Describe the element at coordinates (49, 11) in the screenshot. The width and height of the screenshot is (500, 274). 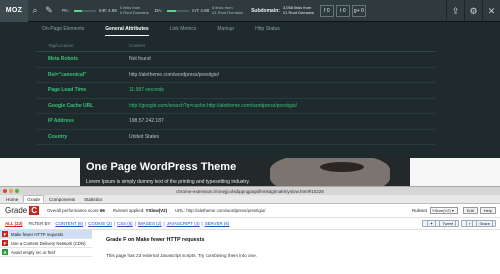
I see `pencil-icon: ✎` at that location.